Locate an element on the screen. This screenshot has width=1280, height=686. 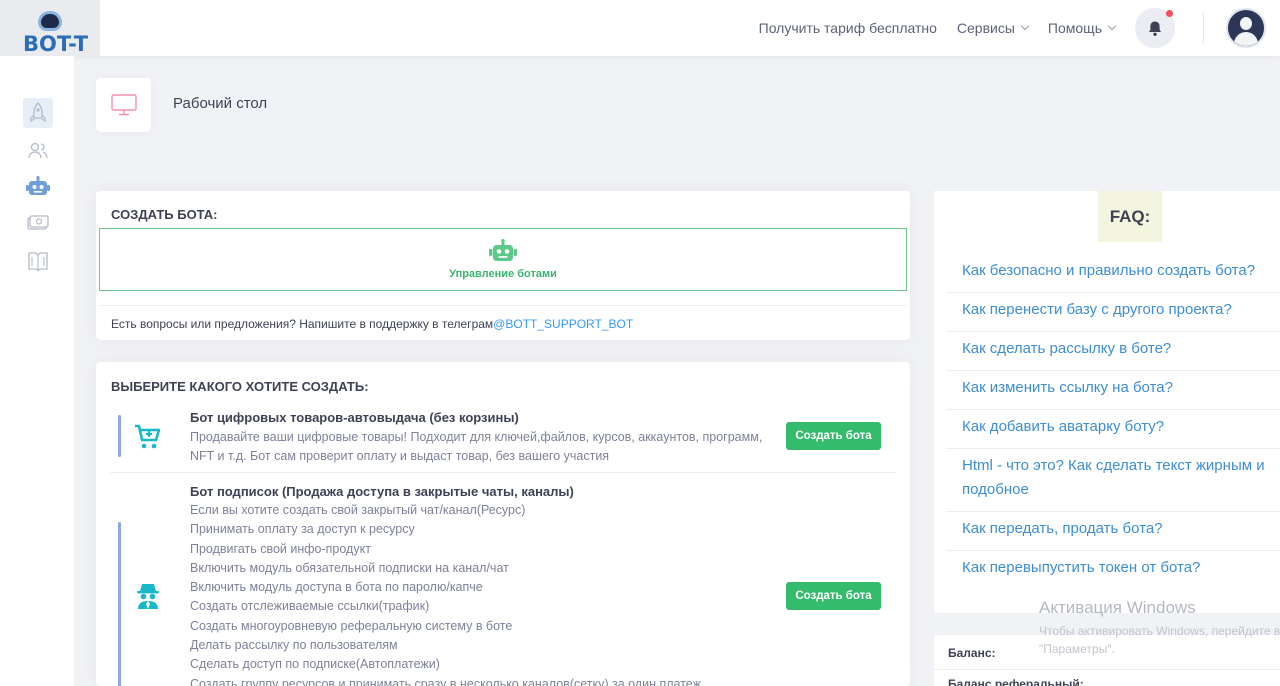
money-icon is located at coordinates (38, 222).